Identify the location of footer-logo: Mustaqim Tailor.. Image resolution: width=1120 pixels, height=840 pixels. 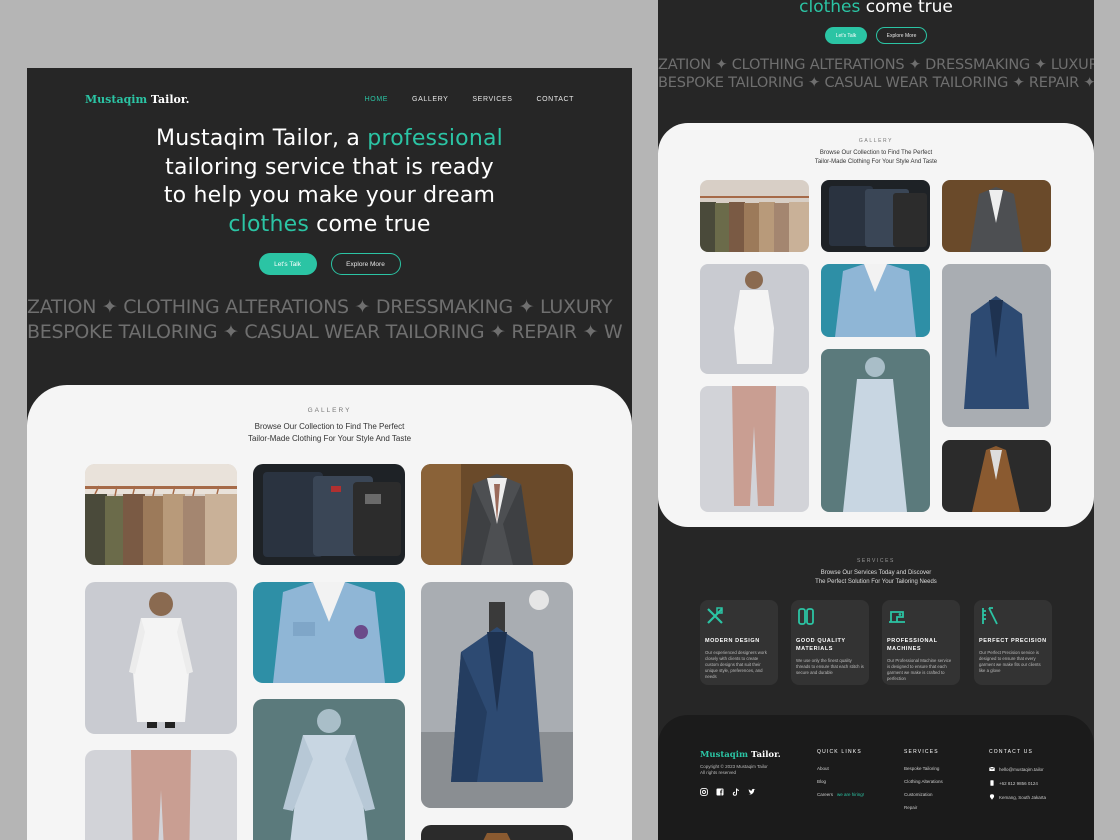
(740, 755).